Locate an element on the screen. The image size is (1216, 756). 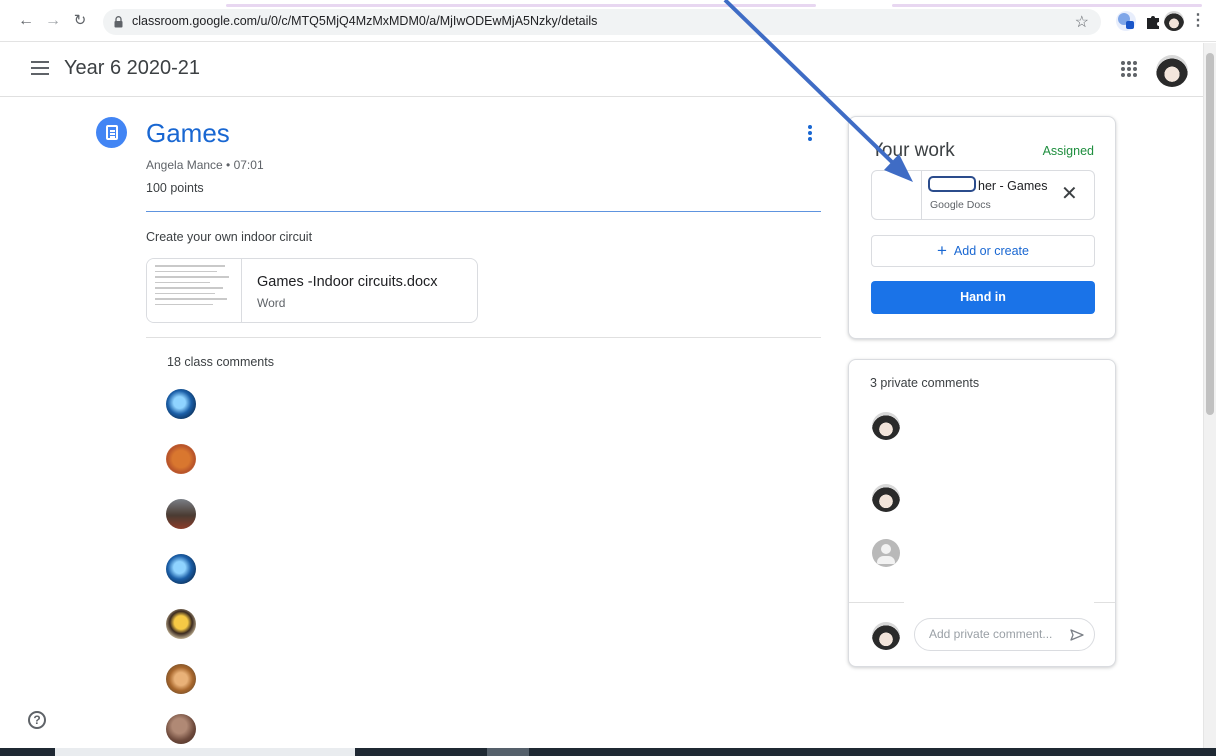
hand-in-button: Hand in is located at coordinates (983, 297).